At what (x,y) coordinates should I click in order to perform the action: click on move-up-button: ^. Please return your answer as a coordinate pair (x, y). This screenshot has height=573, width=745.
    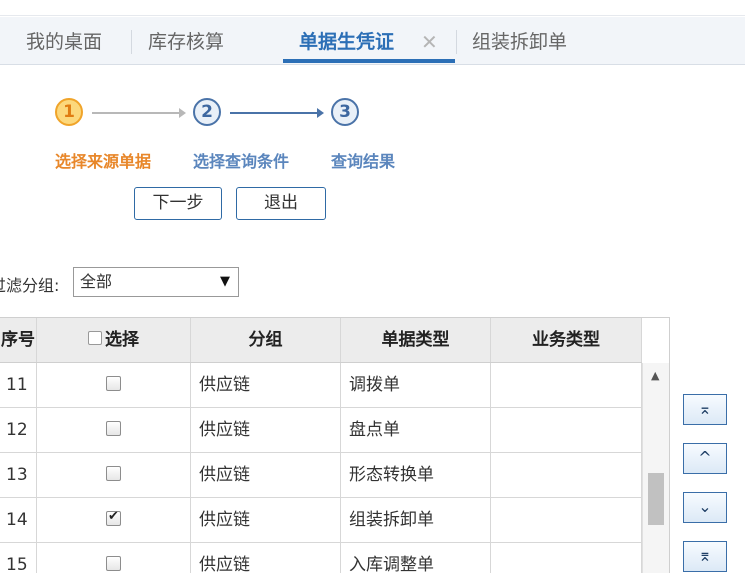
    Looking at the image, I should click on (705, 458).